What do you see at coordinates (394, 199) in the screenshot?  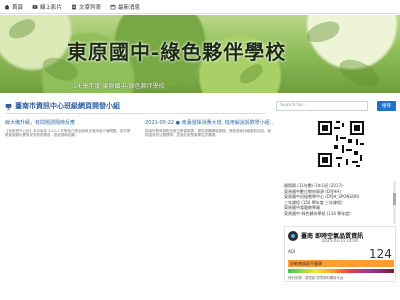 I see `scroll-thumb` at bounding box center [394, 199].